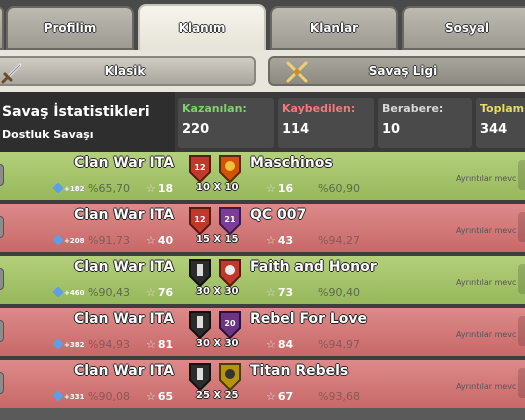 This screenshot has width=525, height=420. I want to click on our-stars-value: 40, so click(165, 240).